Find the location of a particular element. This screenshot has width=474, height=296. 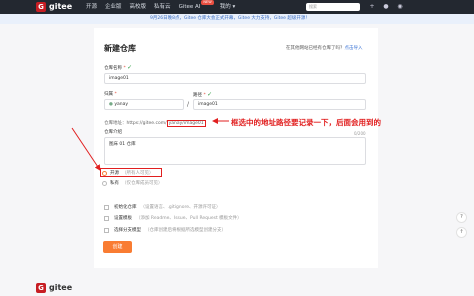

path-label-text: 路径 is located at coordinates (197, 95).